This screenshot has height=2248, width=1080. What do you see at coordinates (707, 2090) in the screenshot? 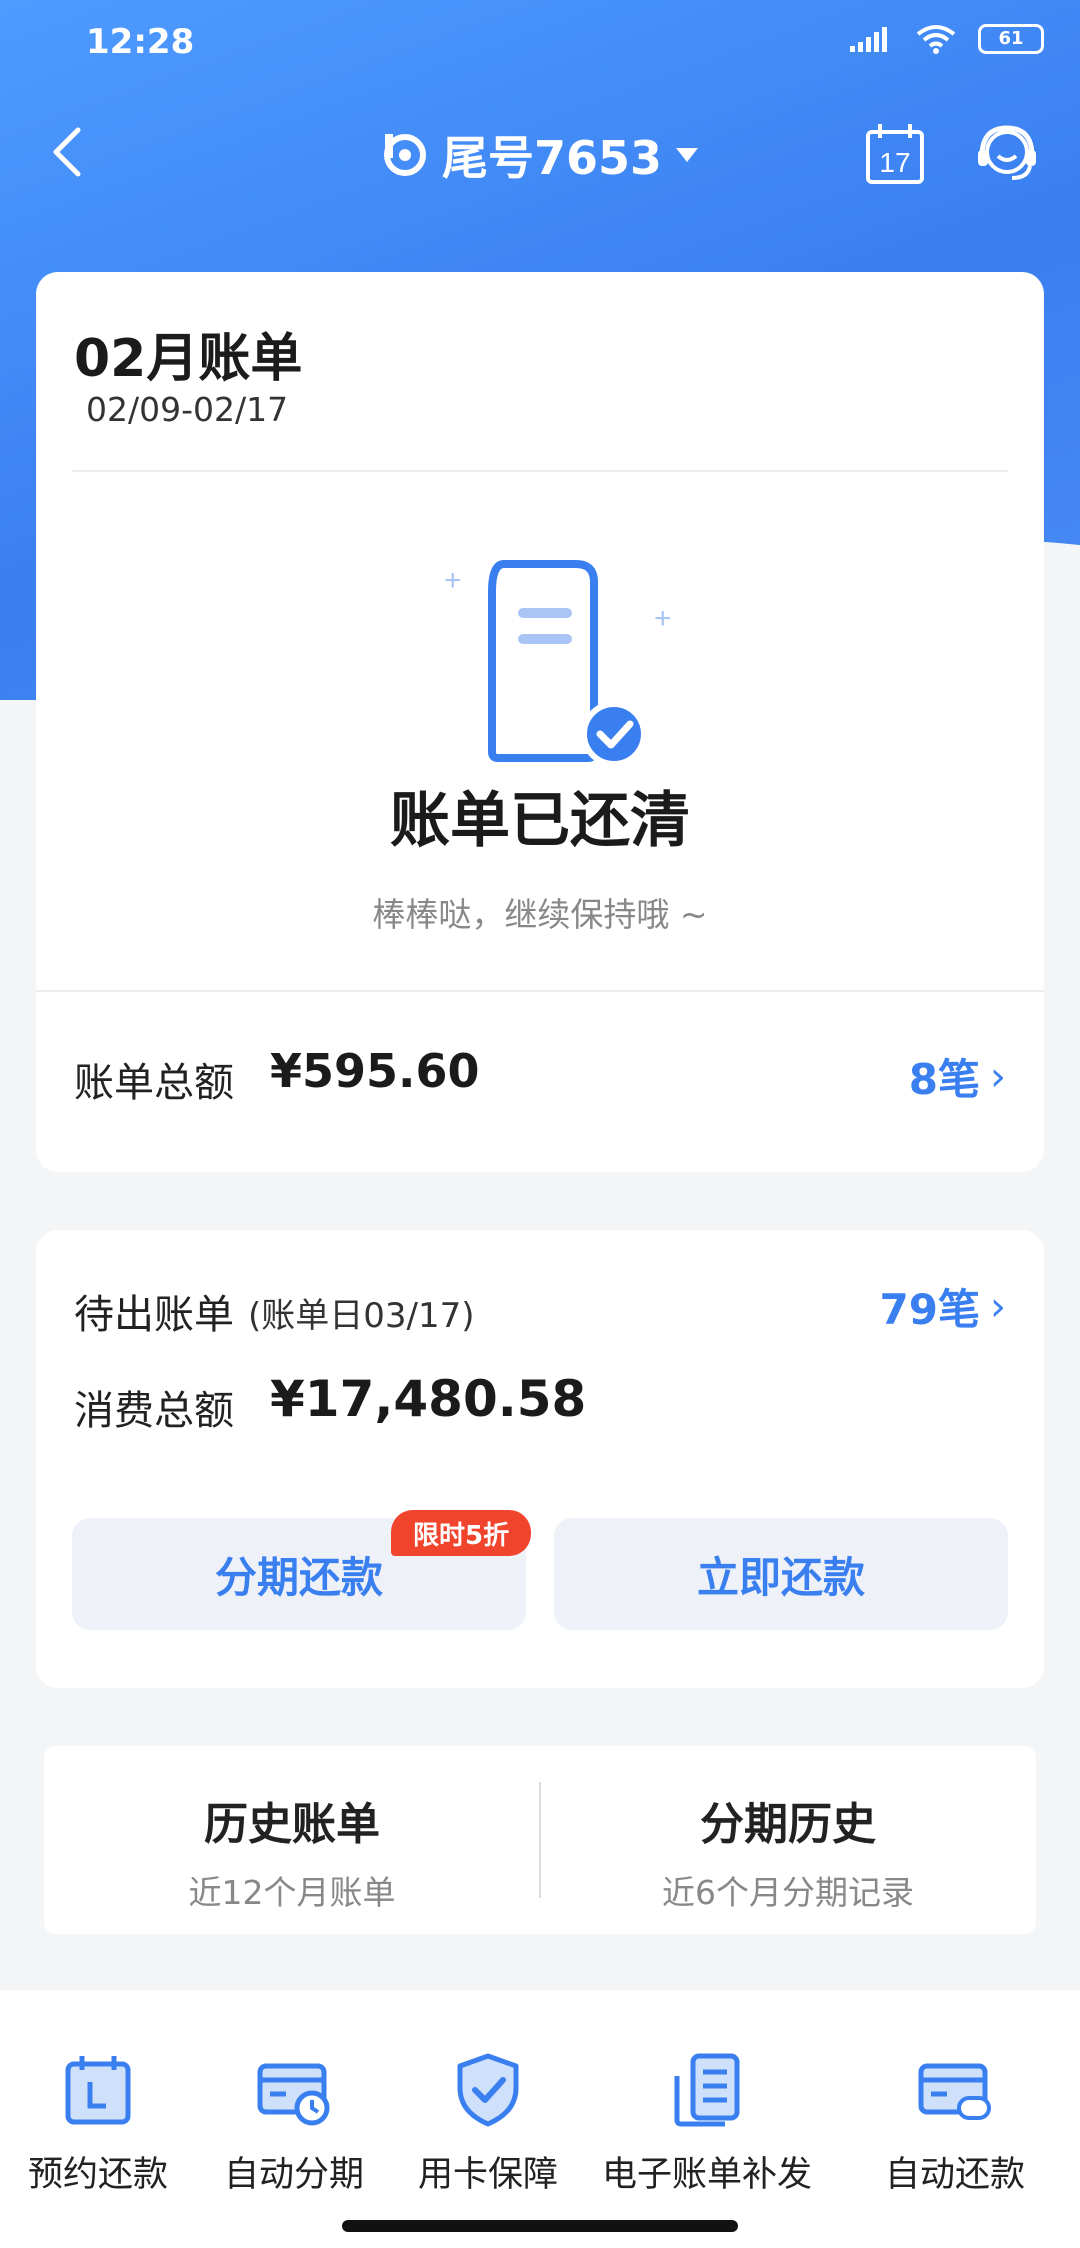
I see `e-bill-icon` at bounding box center [707, 2090].